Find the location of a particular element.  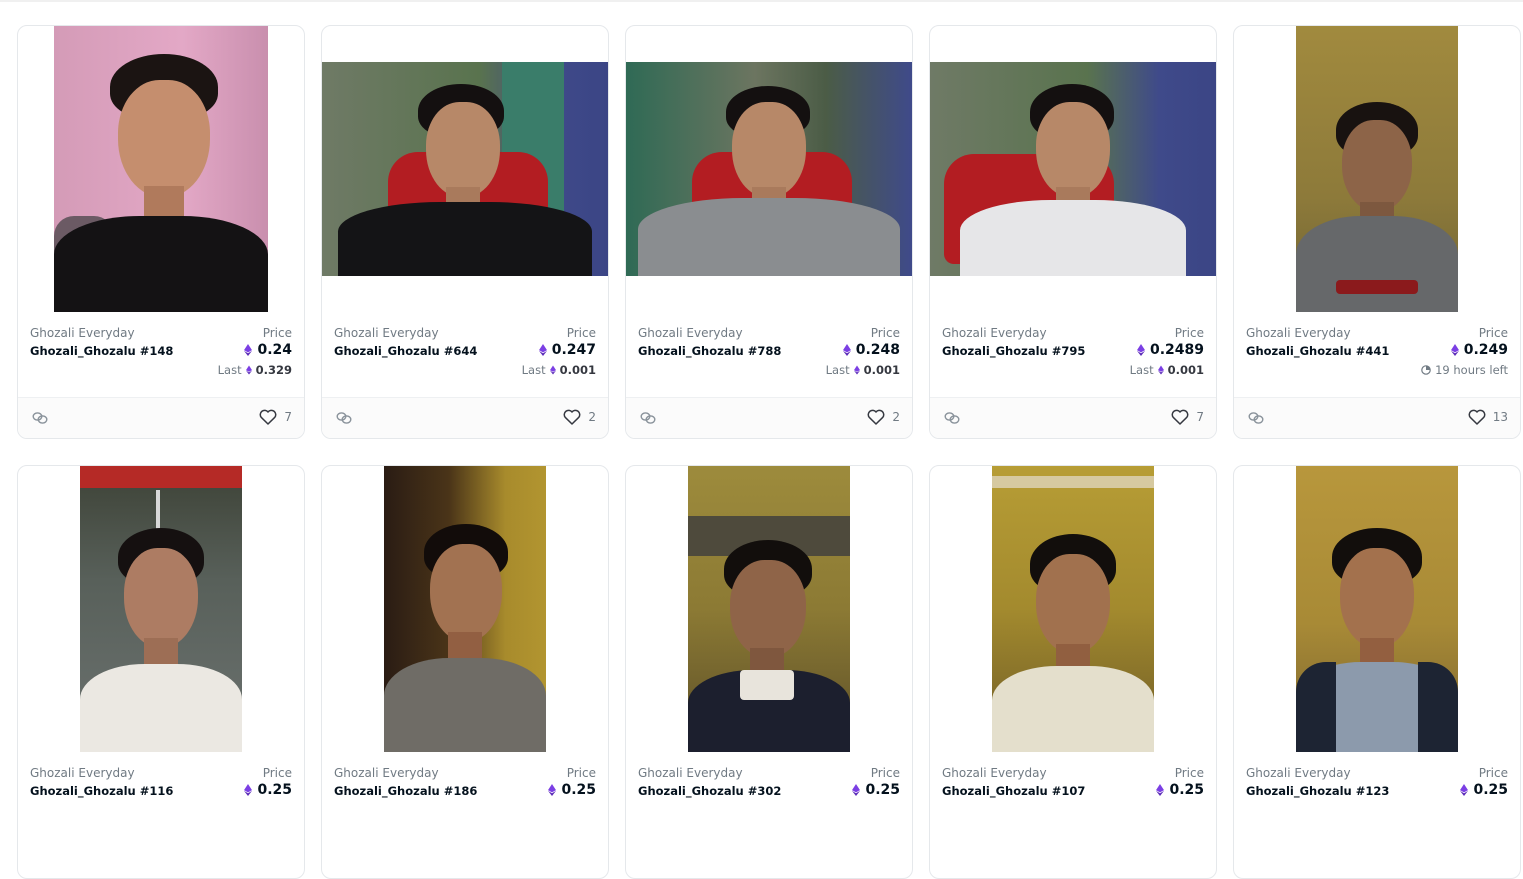

token-name: Ghozali_Ghozalu #441 is located at coordinates (1317, 351).